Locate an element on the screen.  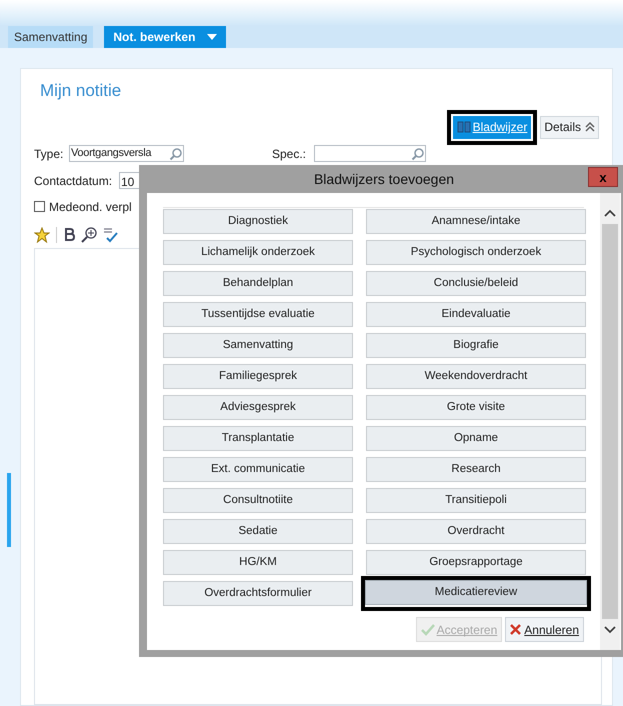
spec-label: Spec.: is located at coordinates (290, 154).